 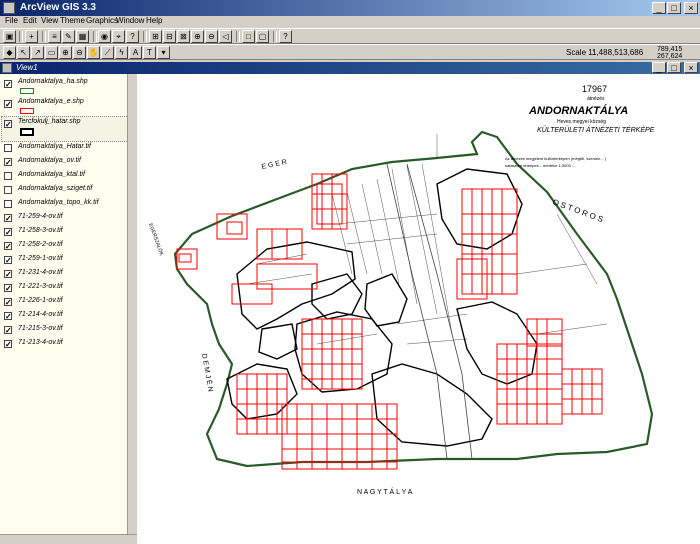 What do you see at coordinates (11, 20) in the screenshot?
I see `menu-file: File` at bounding box center [11, 20].